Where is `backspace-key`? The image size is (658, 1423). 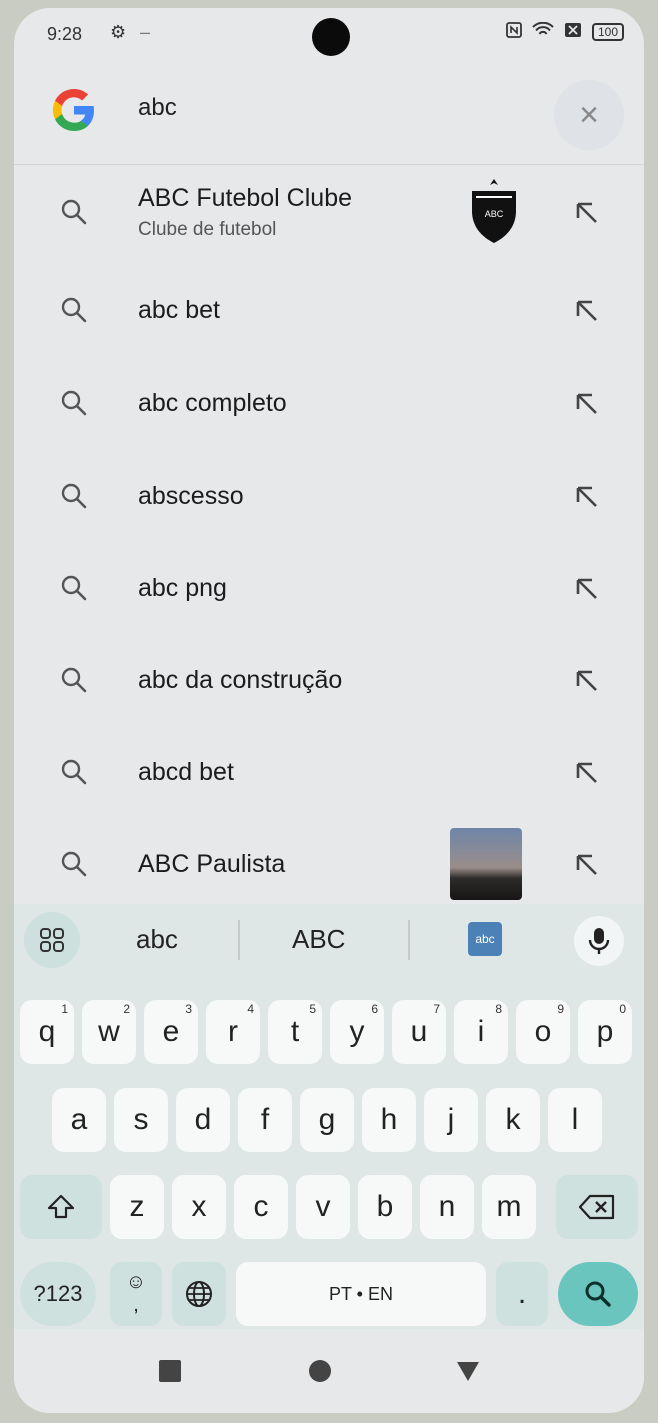
backspace-key is located at coordinates (597, 1207).